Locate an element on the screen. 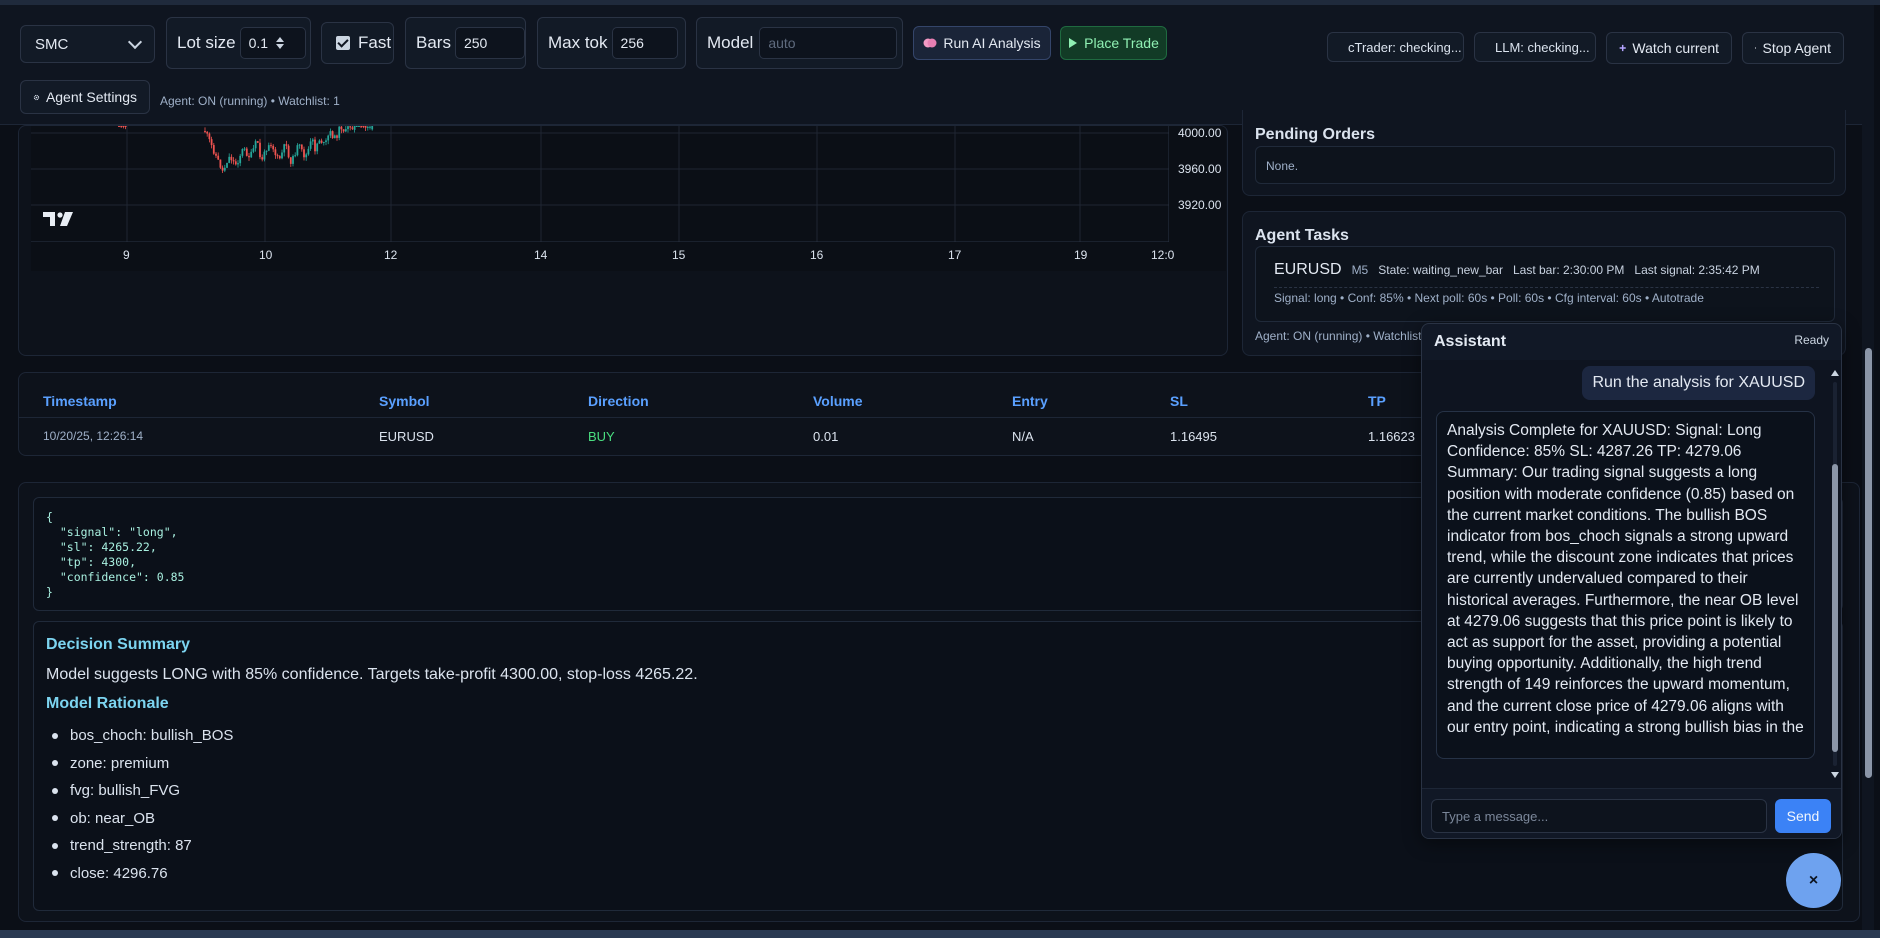  col-header-entry: Entry is located at coordinates (1030, 401).